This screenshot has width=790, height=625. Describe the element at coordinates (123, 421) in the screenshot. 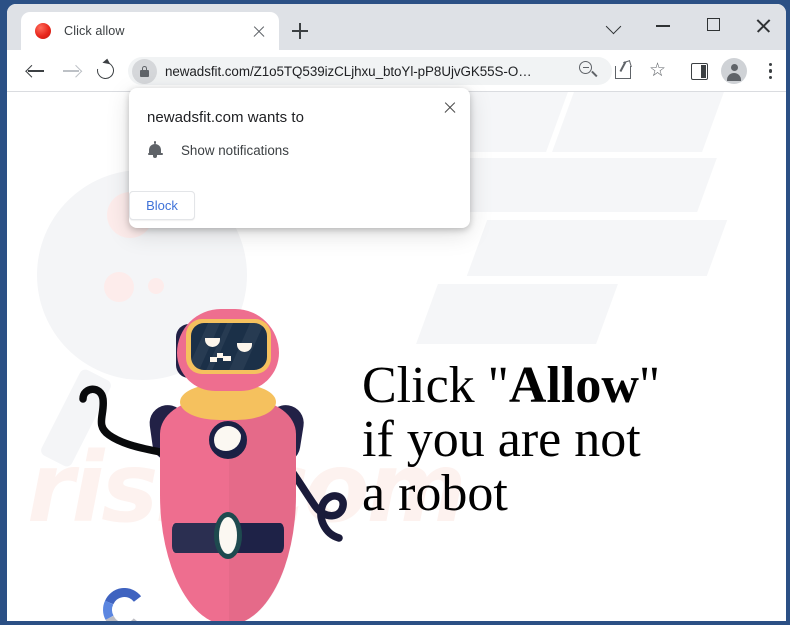

I see `robot-arm-left` at that location.